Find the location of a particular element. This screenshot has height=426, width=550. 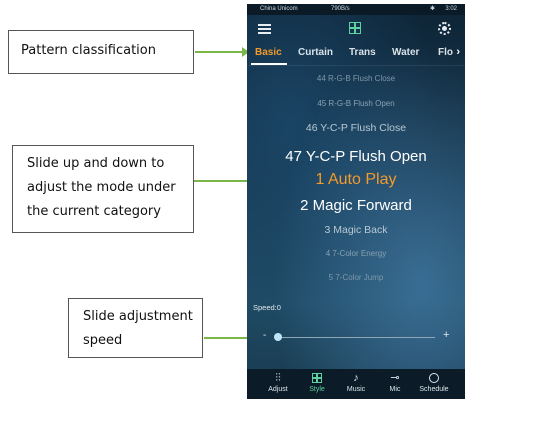

mode-item: 5 7-Color Jump is located at coordinates (356, 277).